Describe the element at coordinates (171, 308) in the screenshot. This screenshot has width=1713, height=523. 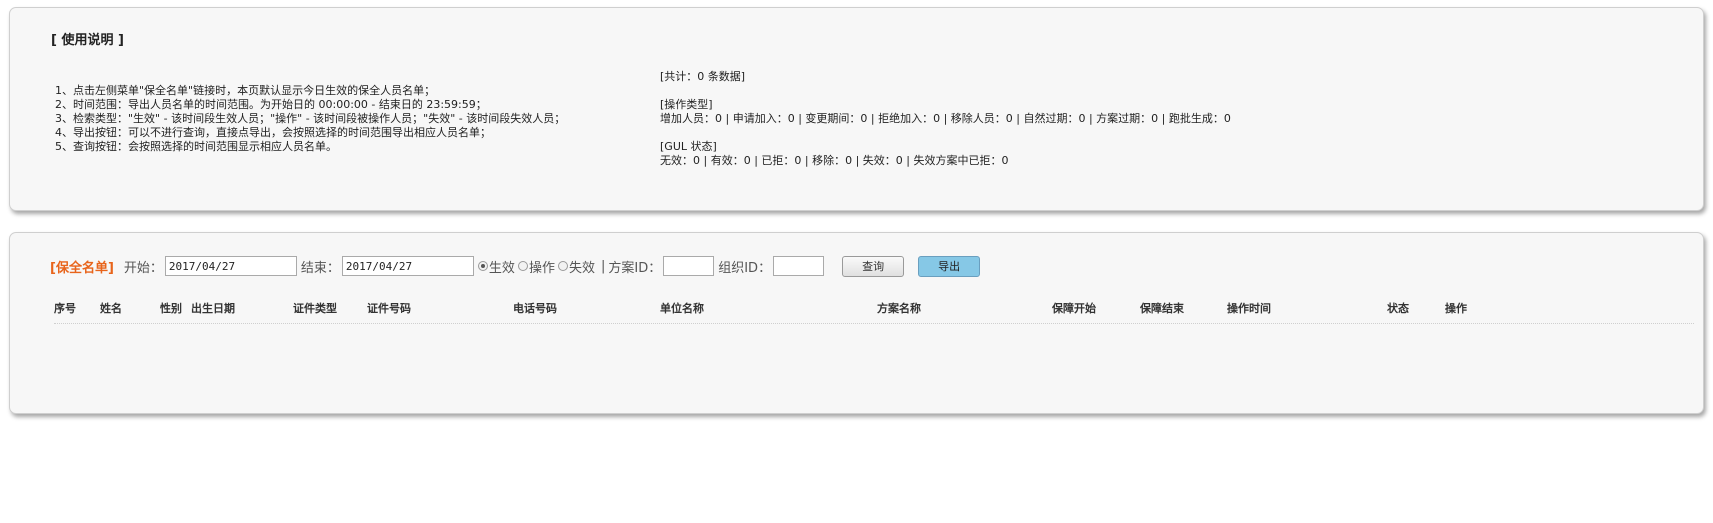
I see `col-gender: 性别` at that location.